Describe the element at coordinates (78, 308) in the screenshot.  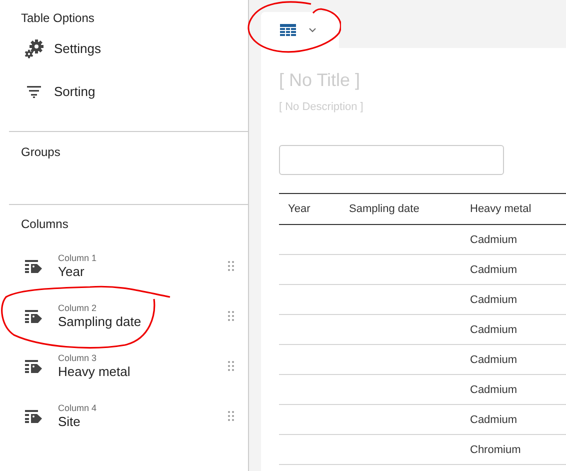
I see `column-caption: Column 2` at that location.